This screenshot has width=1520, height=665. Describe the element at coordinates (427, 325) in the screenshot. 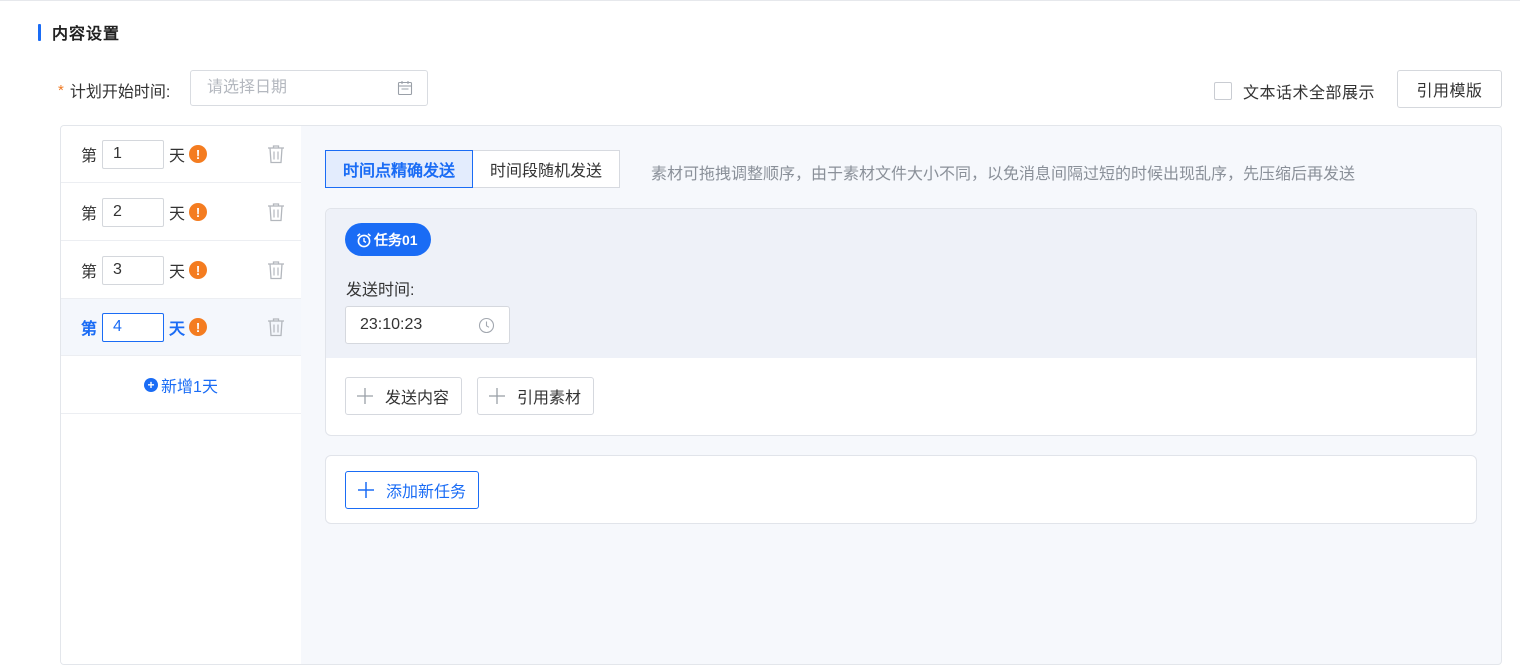

I see `send-time-picker: 23:10:23` at that location.